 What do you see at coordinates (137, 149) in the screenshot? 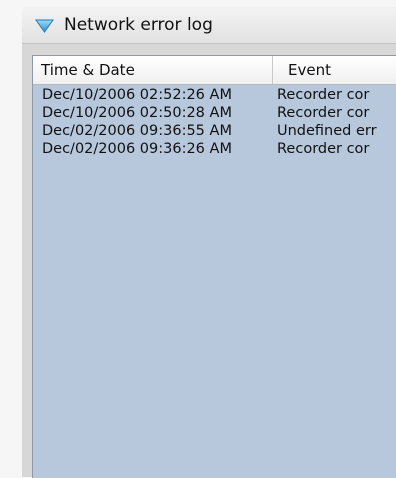
I see `cell-time-date: Dec/02/2006 09:36:26 AM` at bounding box center [137, 149].